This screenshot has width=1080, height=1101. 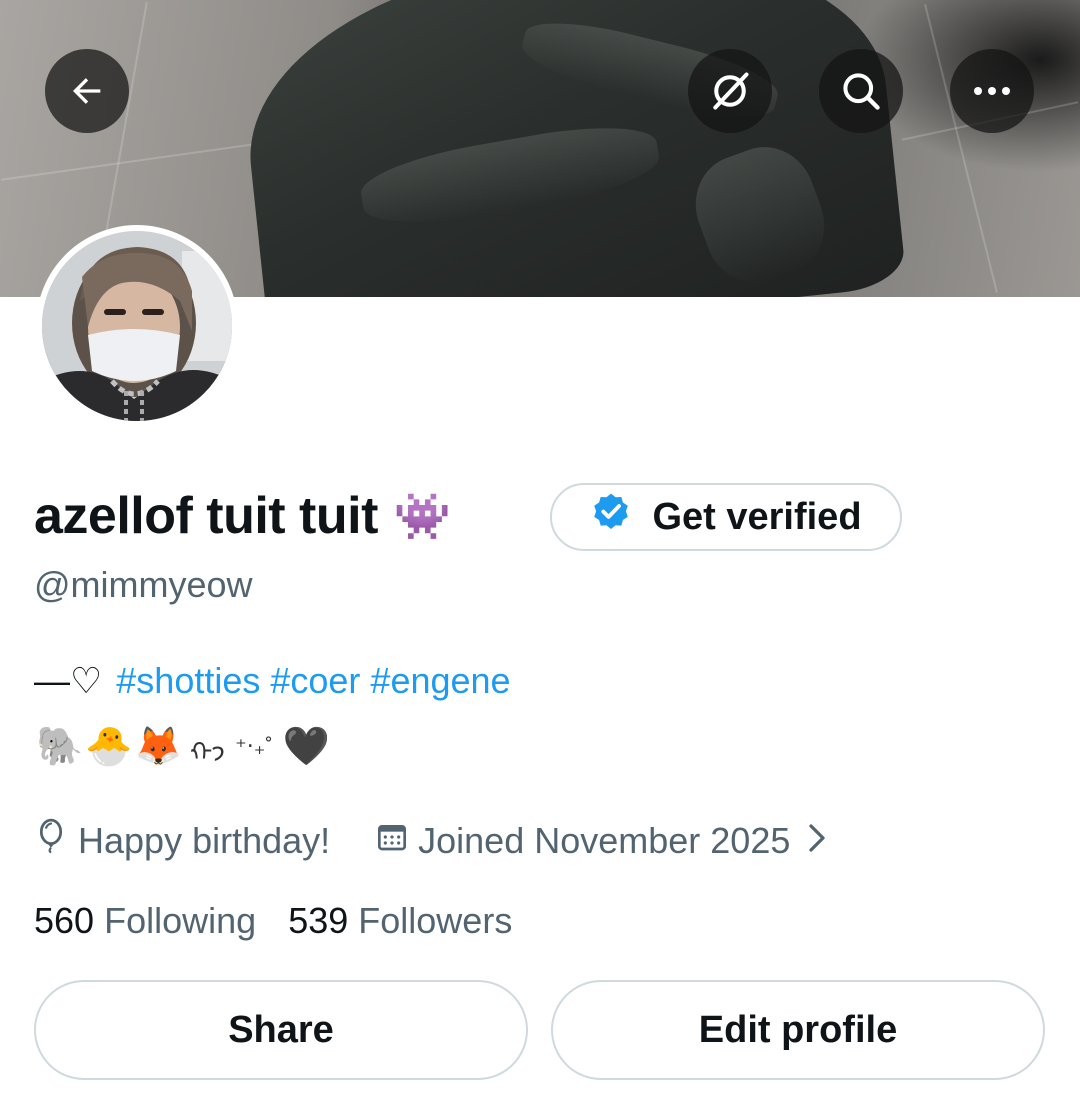 I want to click on more-button, so click(x=992, y=91).